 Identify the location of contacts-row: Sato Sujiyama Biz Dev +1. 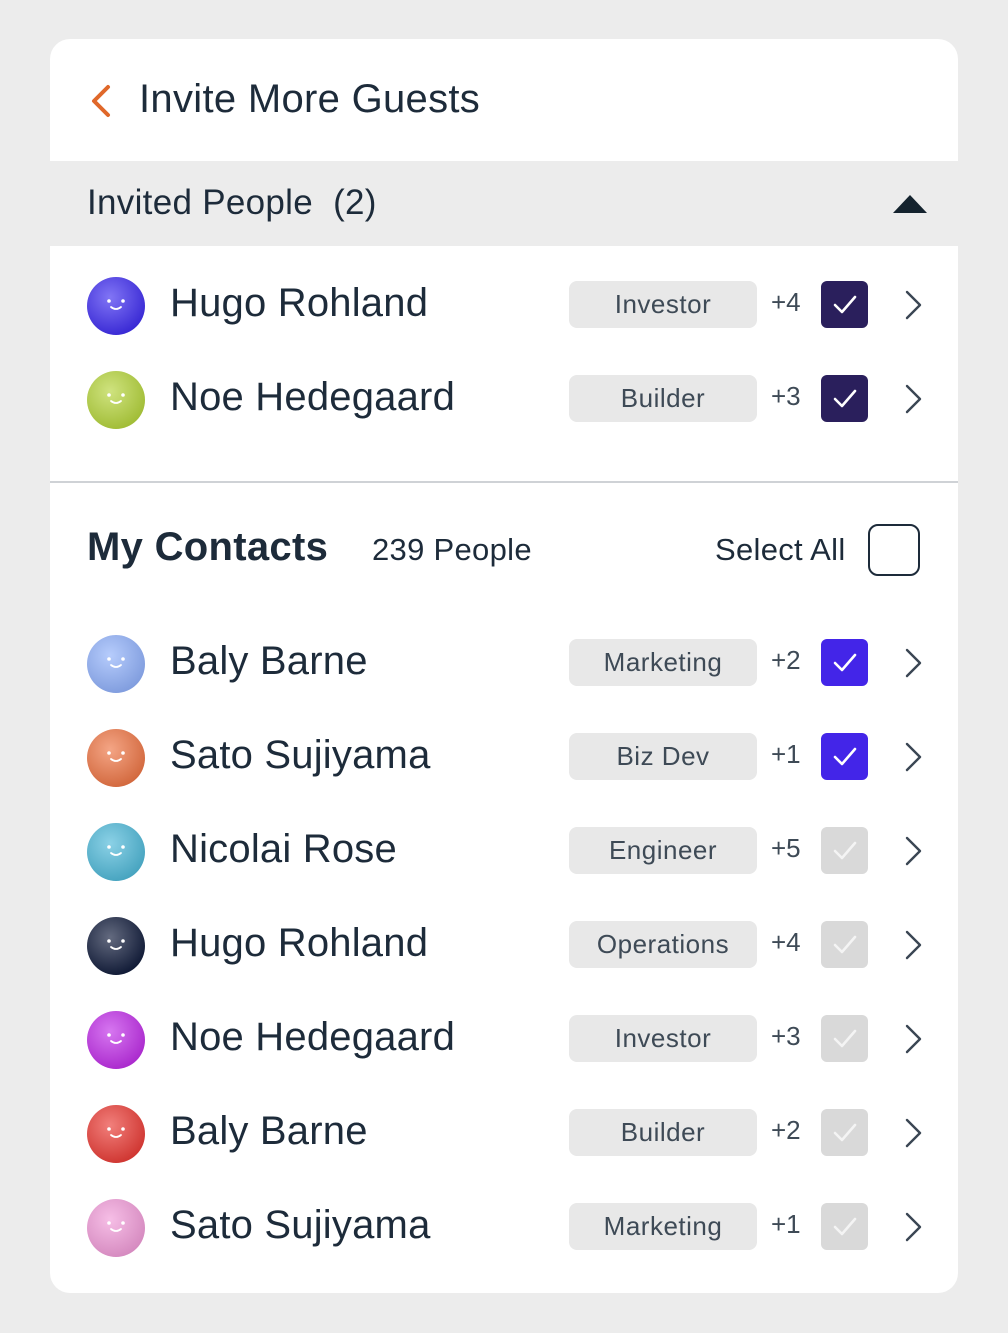
(504, 758).